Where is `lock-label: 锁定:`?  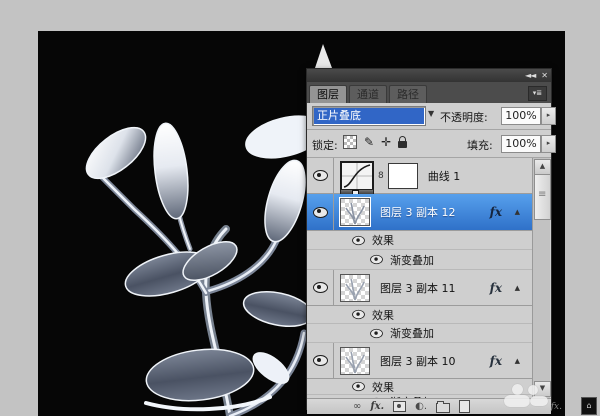 lock-label: 锁定: is located at coordinates (325, 145).